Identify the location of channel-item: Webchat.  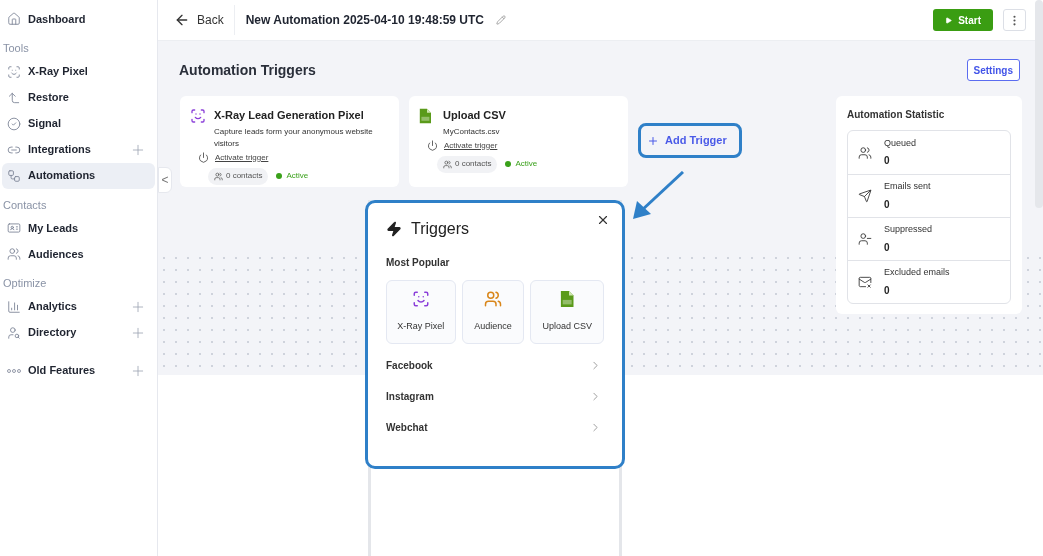
(495, 427).